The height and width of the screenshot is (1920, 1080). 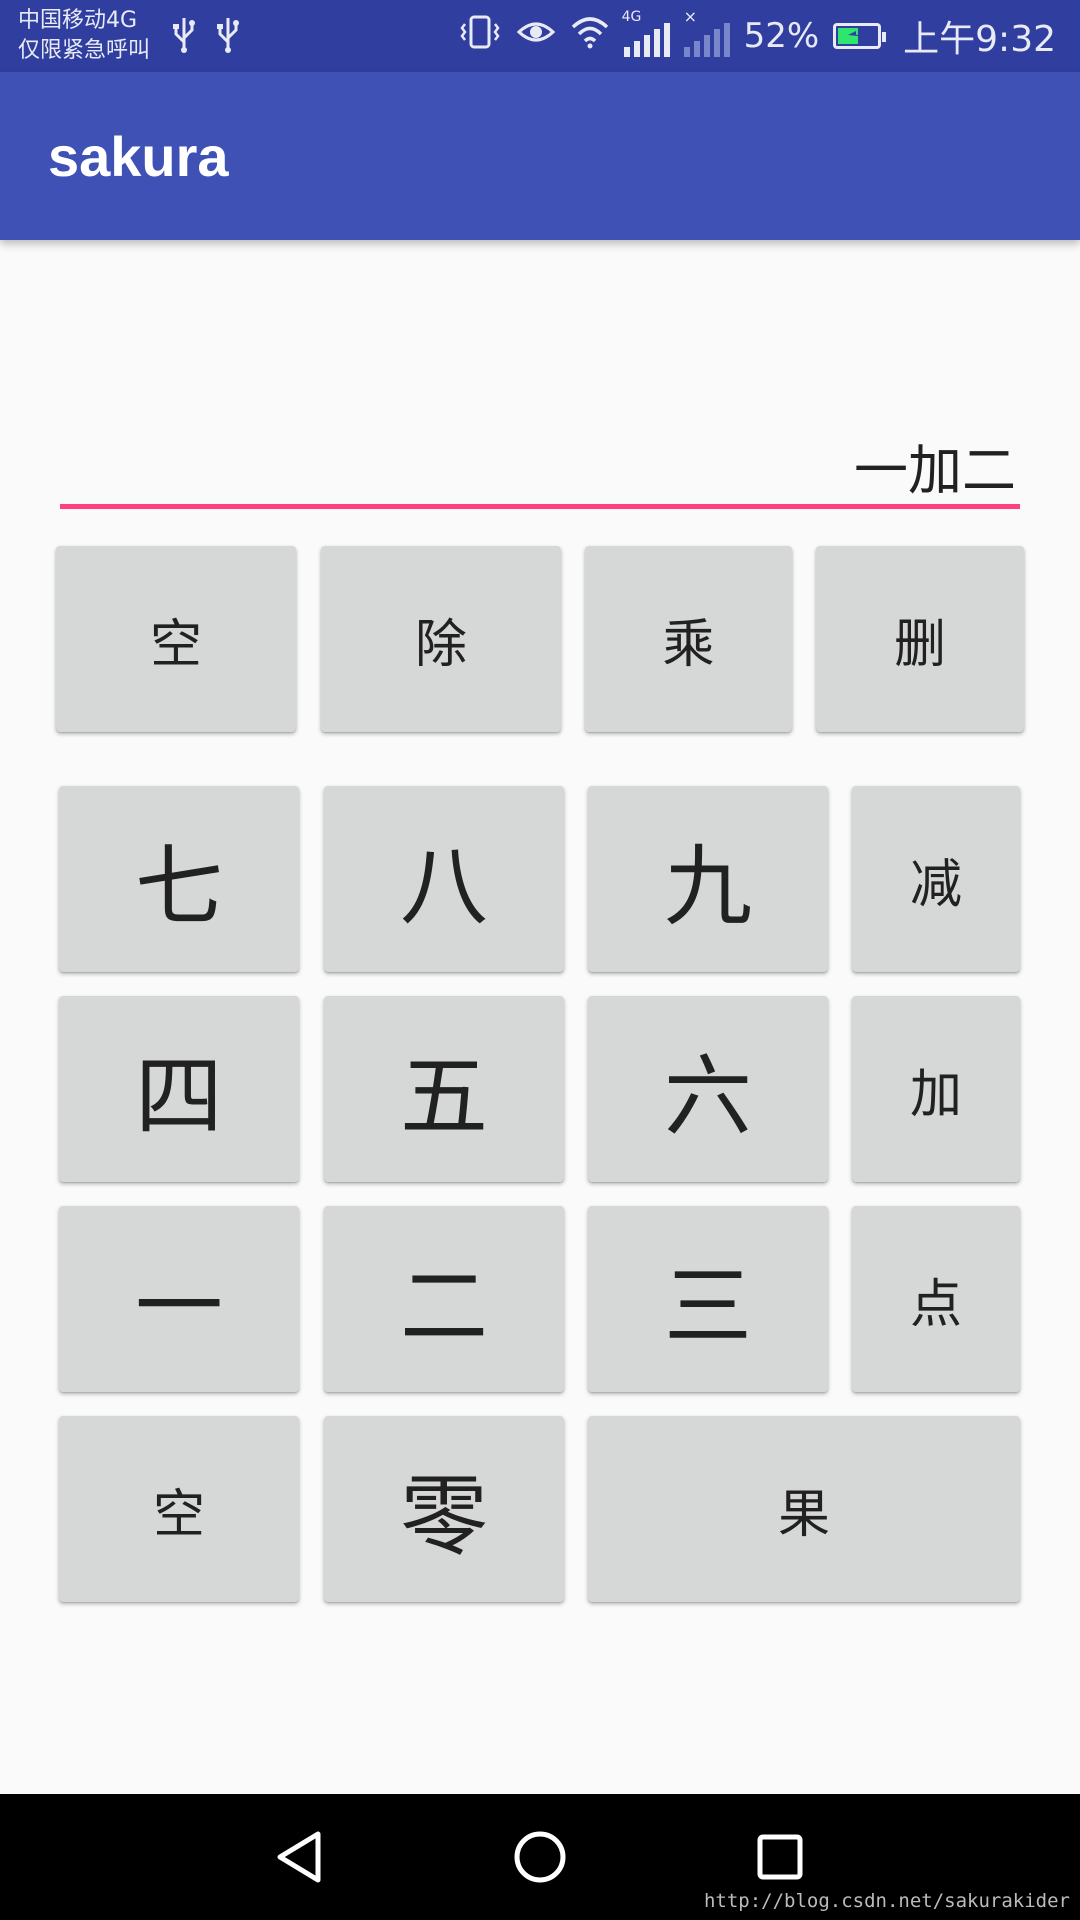 I want to click on signal-no-sim-icon: ×, so click(x=706, y=32).